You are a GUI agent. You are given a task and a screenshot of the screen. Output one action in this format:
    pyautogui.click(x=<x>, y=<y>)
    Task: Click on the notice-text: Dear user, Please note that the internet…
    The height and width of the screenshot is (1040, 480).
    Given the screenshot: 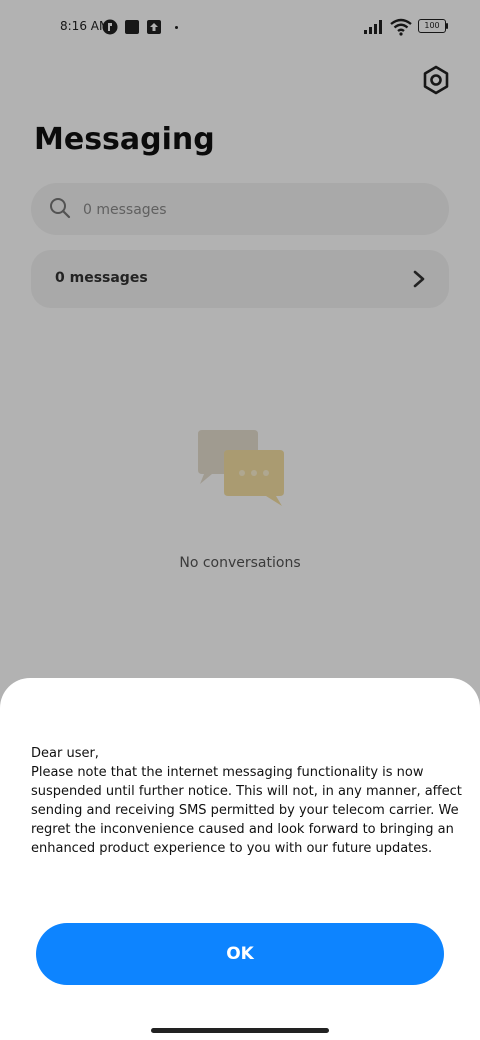 What is the action you would take?
    pyautogui.click(x=247, y=801)
    